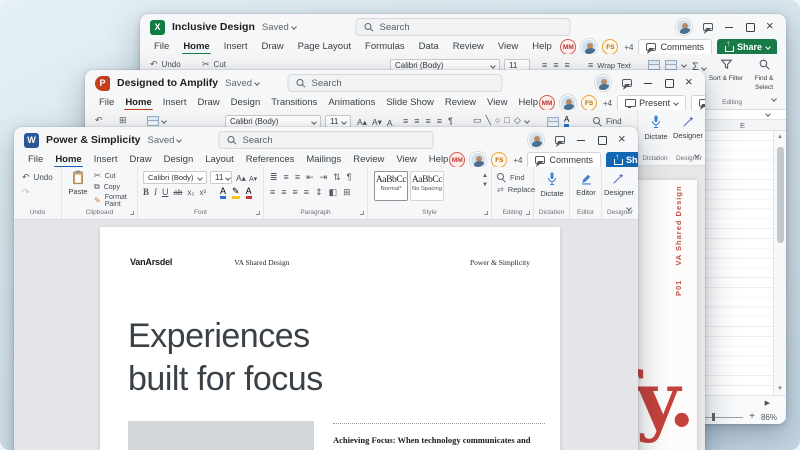 Image resolution: width=800 pixels, height=450 pixels. Describe the element at coordinates (688, 127) in the screenshot. I see `ppt-designer-button: Designer` at that location.